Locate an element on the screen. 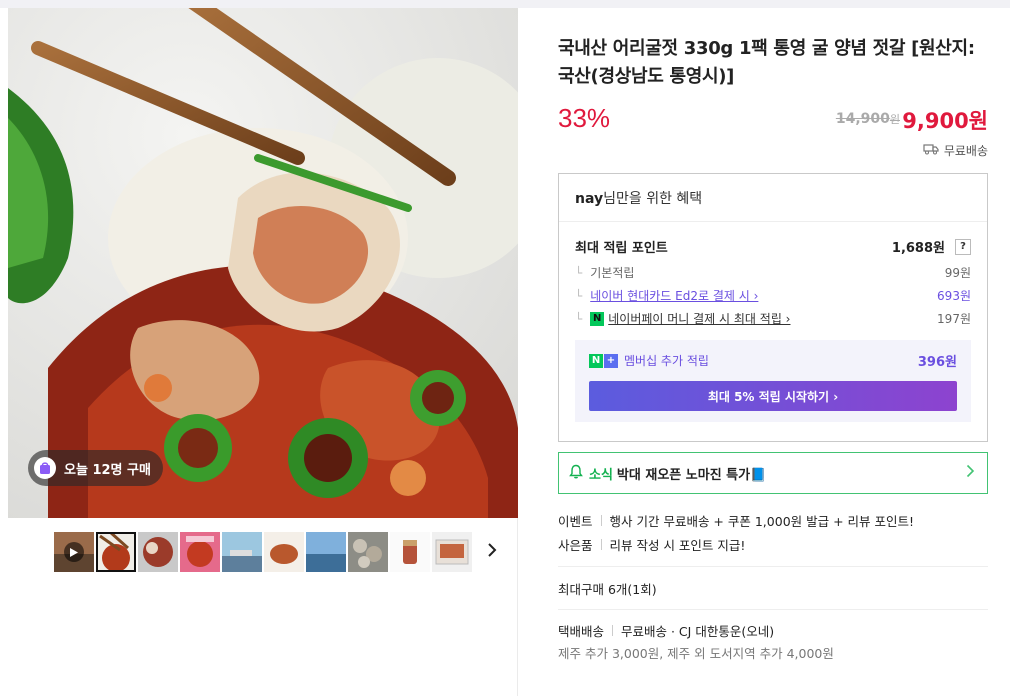 The image size is (1010, 696). delivery-line: 택배배송 무료배송 · CJ 대한통운(오네) is located at coordinates (773, 630).